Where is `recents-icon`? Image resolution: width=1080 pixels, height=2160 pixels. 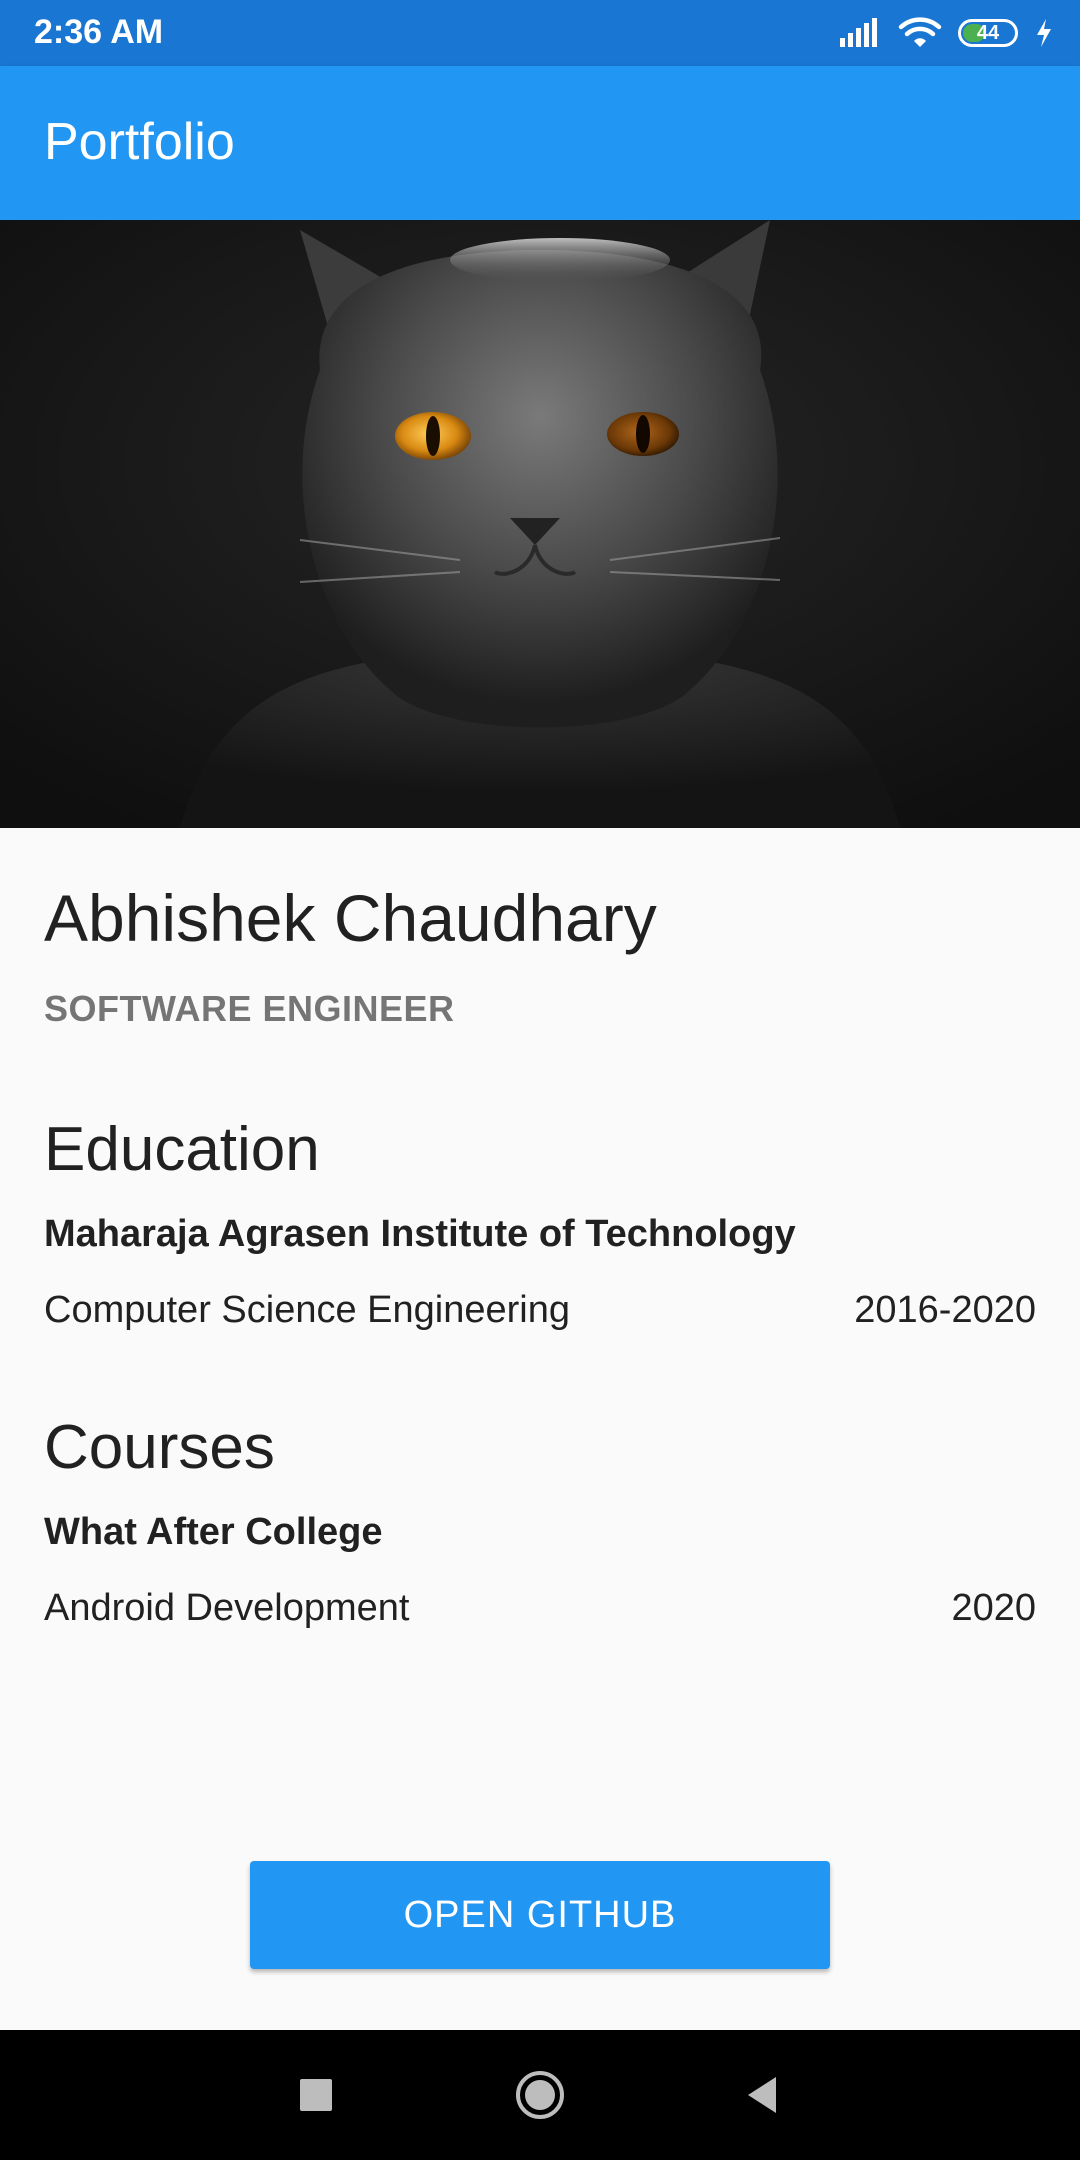
recents-icon is located at coordinates (316, 2095).